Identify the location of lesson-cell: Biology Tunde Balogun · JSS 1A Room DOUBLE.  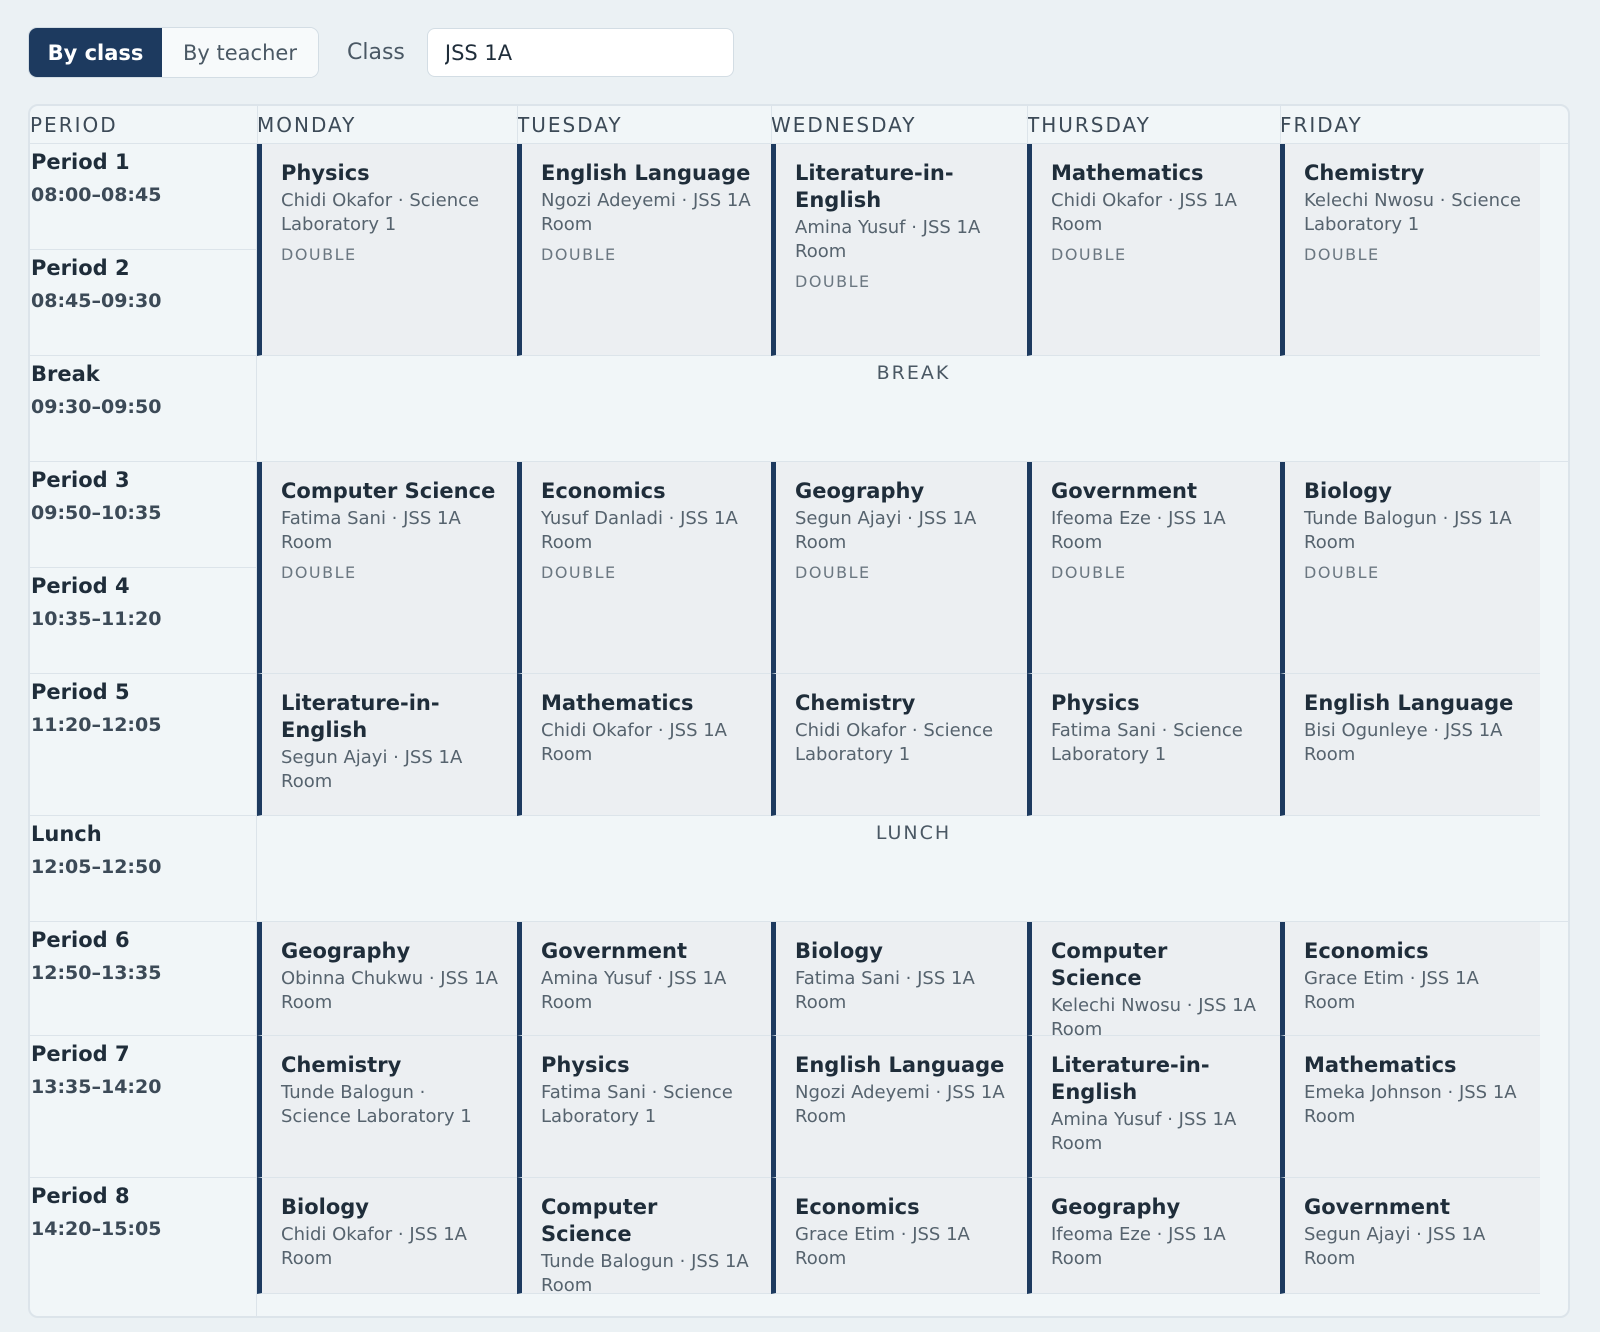
(1410, 568).